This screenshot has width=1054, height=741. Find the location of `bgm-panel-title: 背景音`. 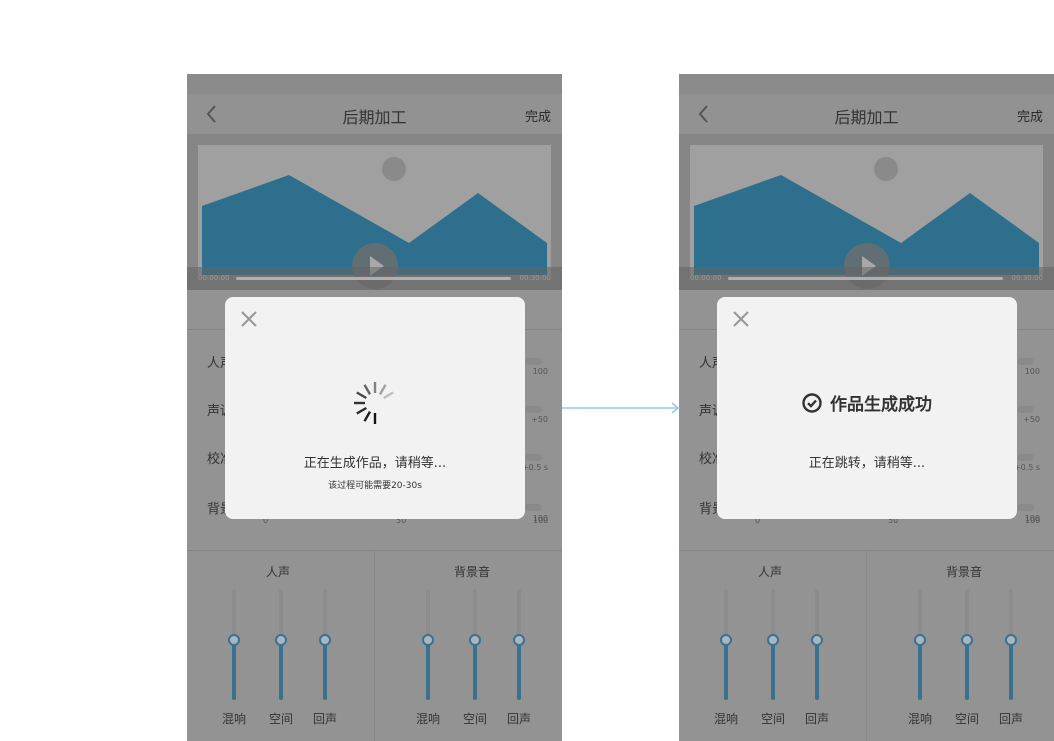

bgm-panel-title: 背景音 is located at coordinates (471, 572).